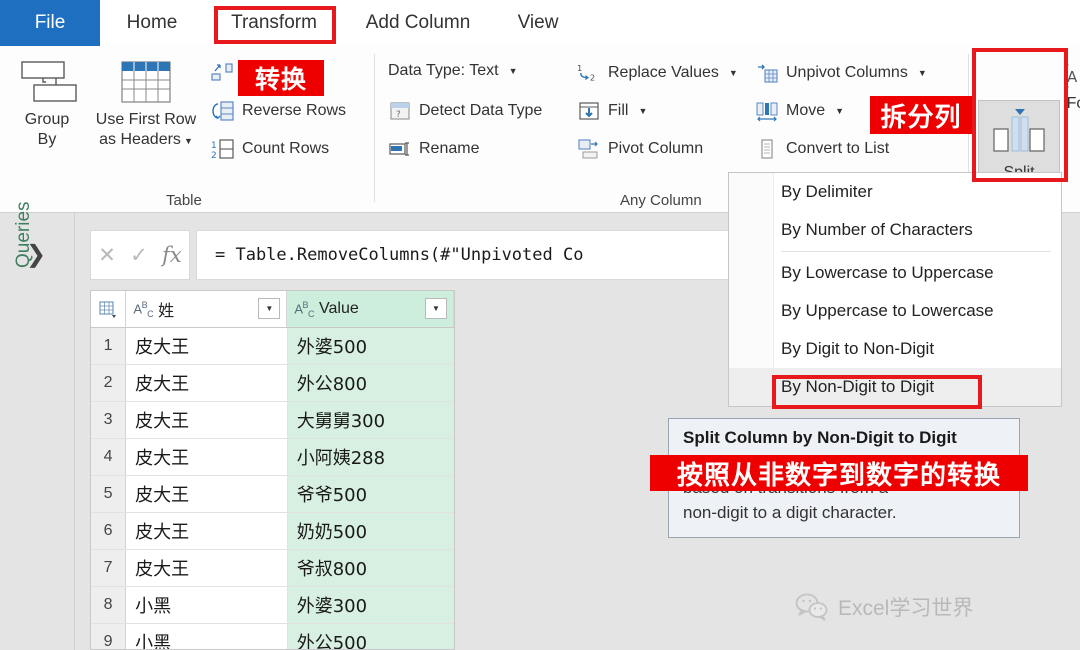 Image resolution: width=1080 pixels, height=650 pixels. Describe the element at coordinates (370, 420) in the screenshot. I see `cell-value: 大舅舅300` at that location.